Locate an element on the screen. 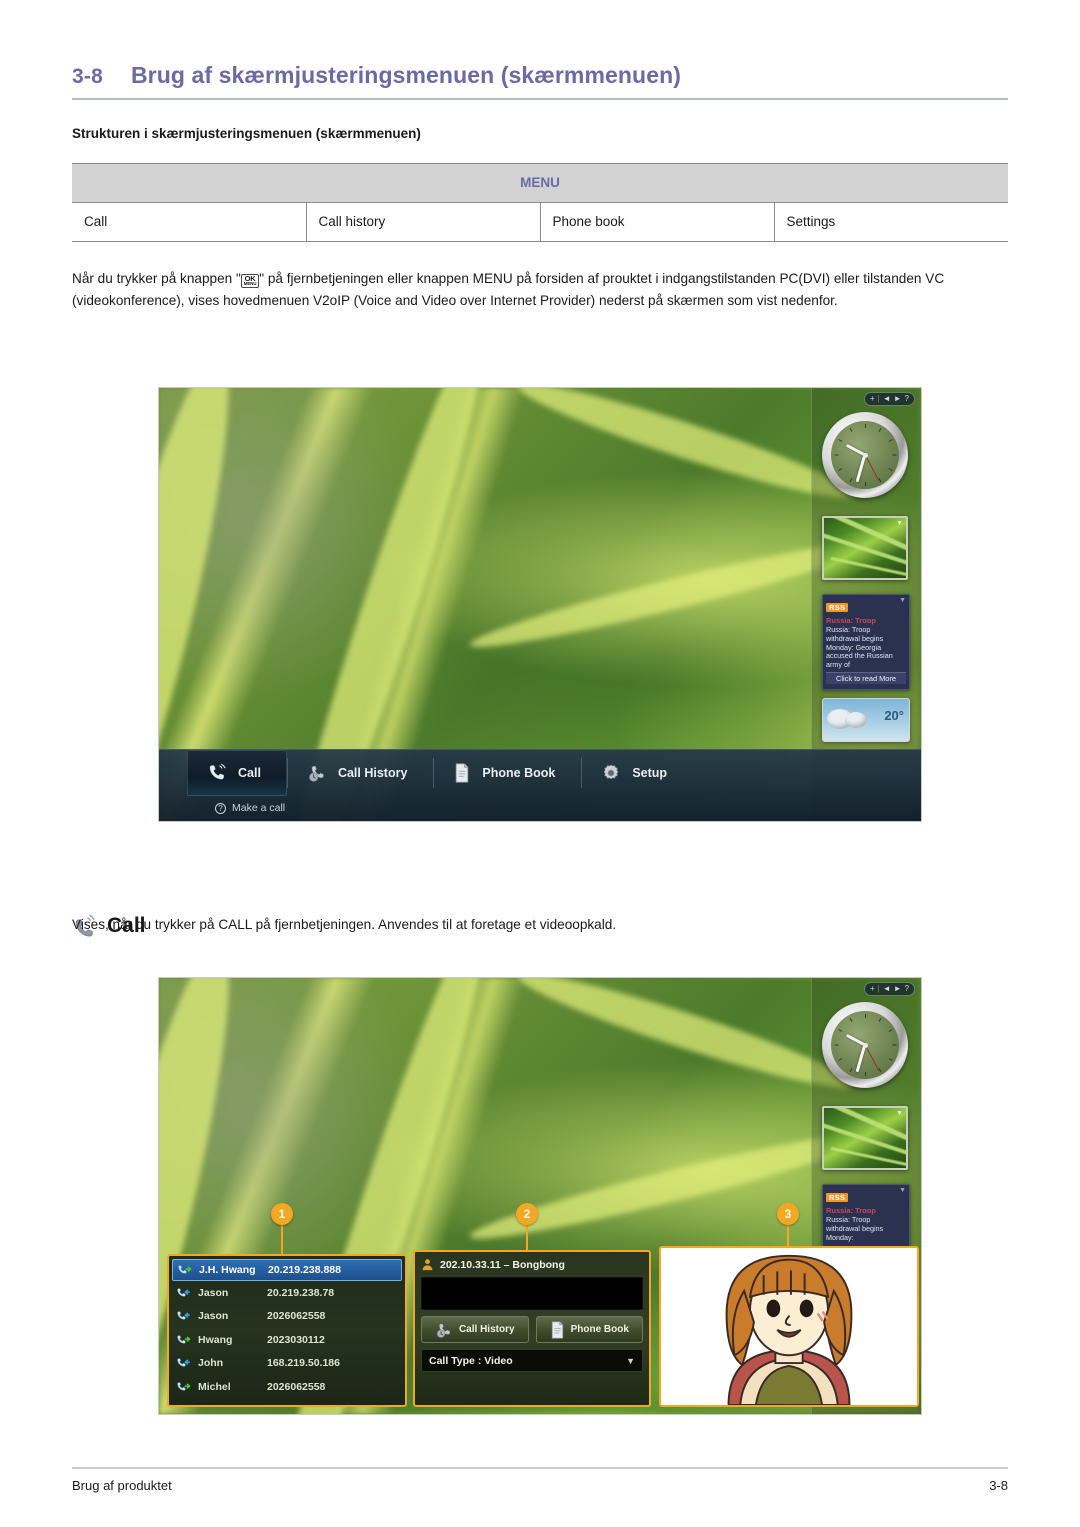 The width and height of the screenshot is (1080, 1527). call-history-button: Call History is located at coordinates (475, 1329).